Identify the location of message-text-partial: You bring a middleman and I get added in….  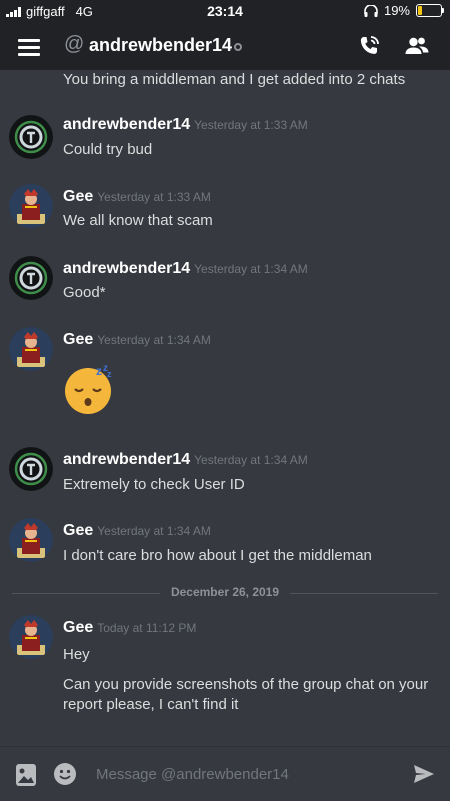
(234, 79).